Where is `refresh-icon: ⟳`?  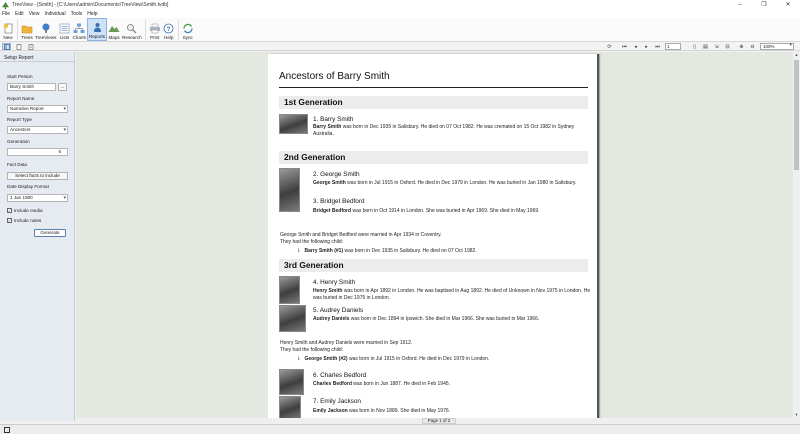
refresh-icon: ⟳ is located at coordinates (609, 46).